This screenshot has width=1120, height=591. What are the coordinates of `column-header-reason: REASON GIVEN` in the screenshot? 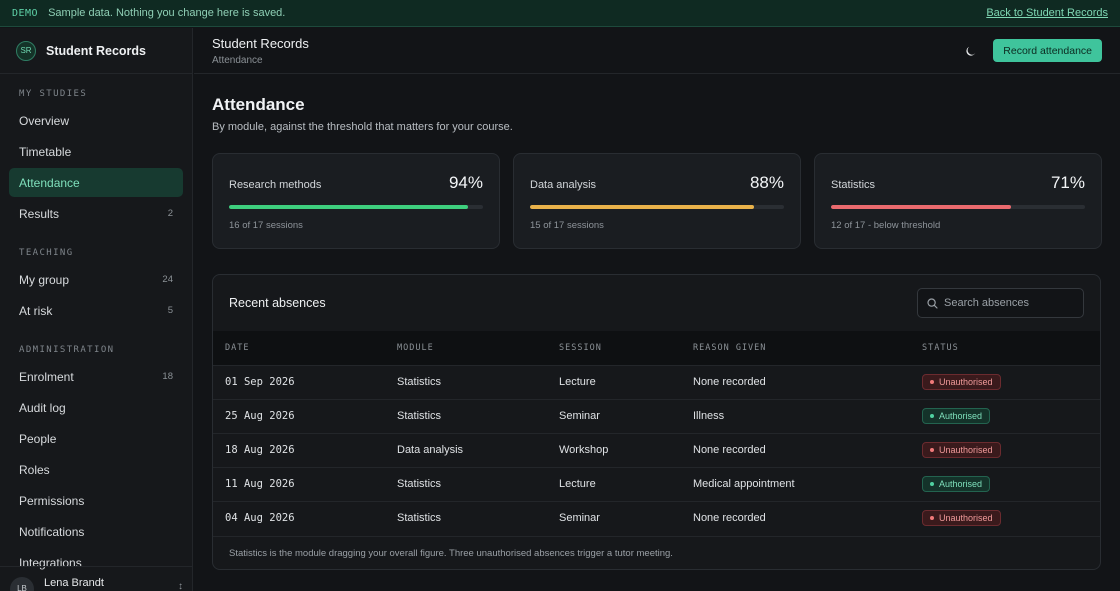 It's located at (730, 347).